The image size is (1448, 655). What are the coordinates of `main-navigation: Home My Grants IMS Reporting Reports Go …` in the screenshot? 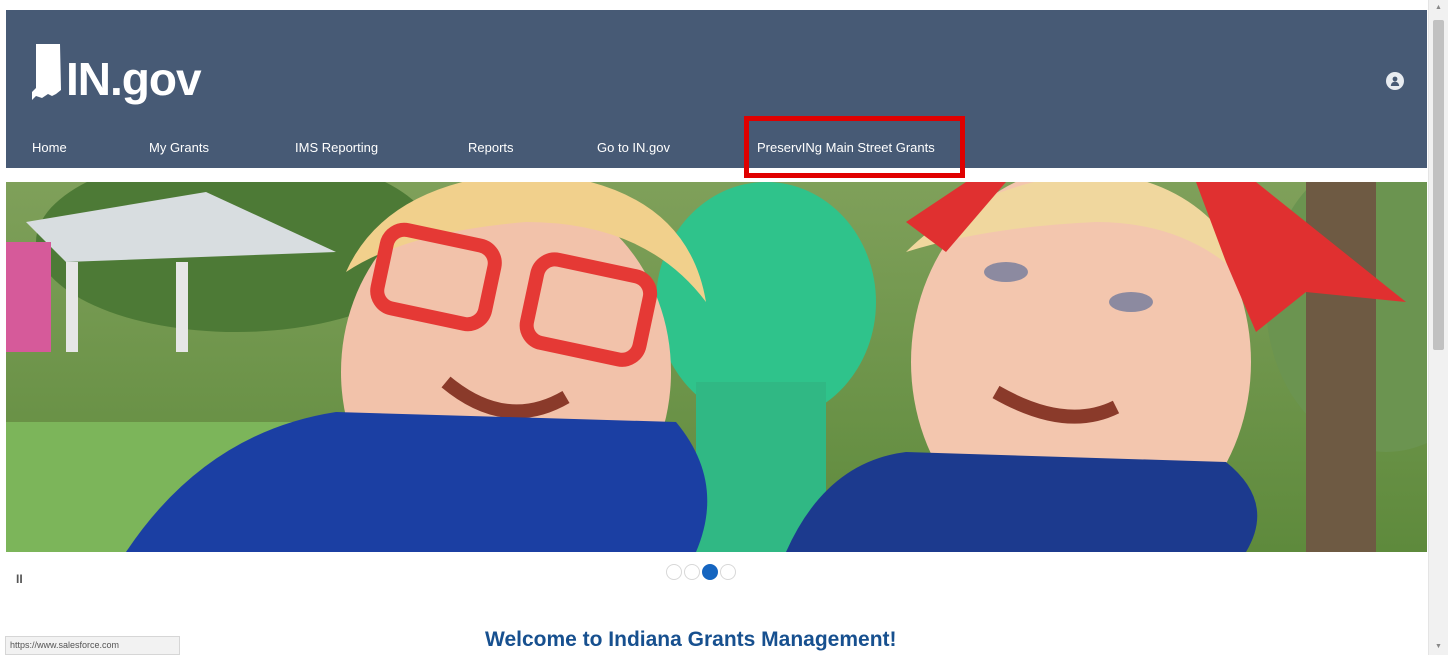 It's located at (716, 149).